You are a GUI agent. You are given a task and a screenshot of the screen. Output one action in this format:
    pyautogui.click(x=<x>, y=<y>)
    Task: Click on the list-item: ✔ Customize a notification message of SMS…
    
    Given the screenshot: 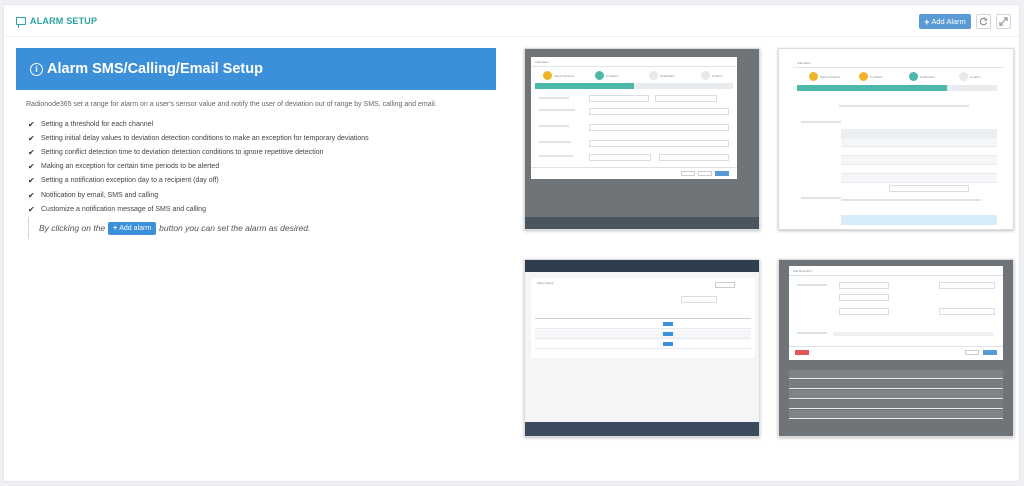 What is the action you would take?
    pyautogui.click(x=117, y=209)
    